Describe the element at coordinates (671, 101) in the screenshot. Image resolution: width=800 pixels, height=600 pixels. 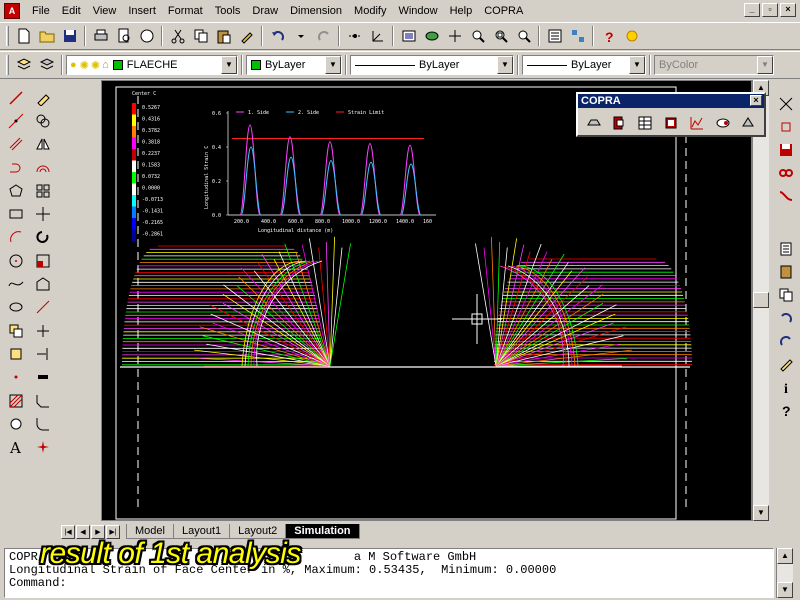
I see `copra-title-bar: COPRA ×` at that location.